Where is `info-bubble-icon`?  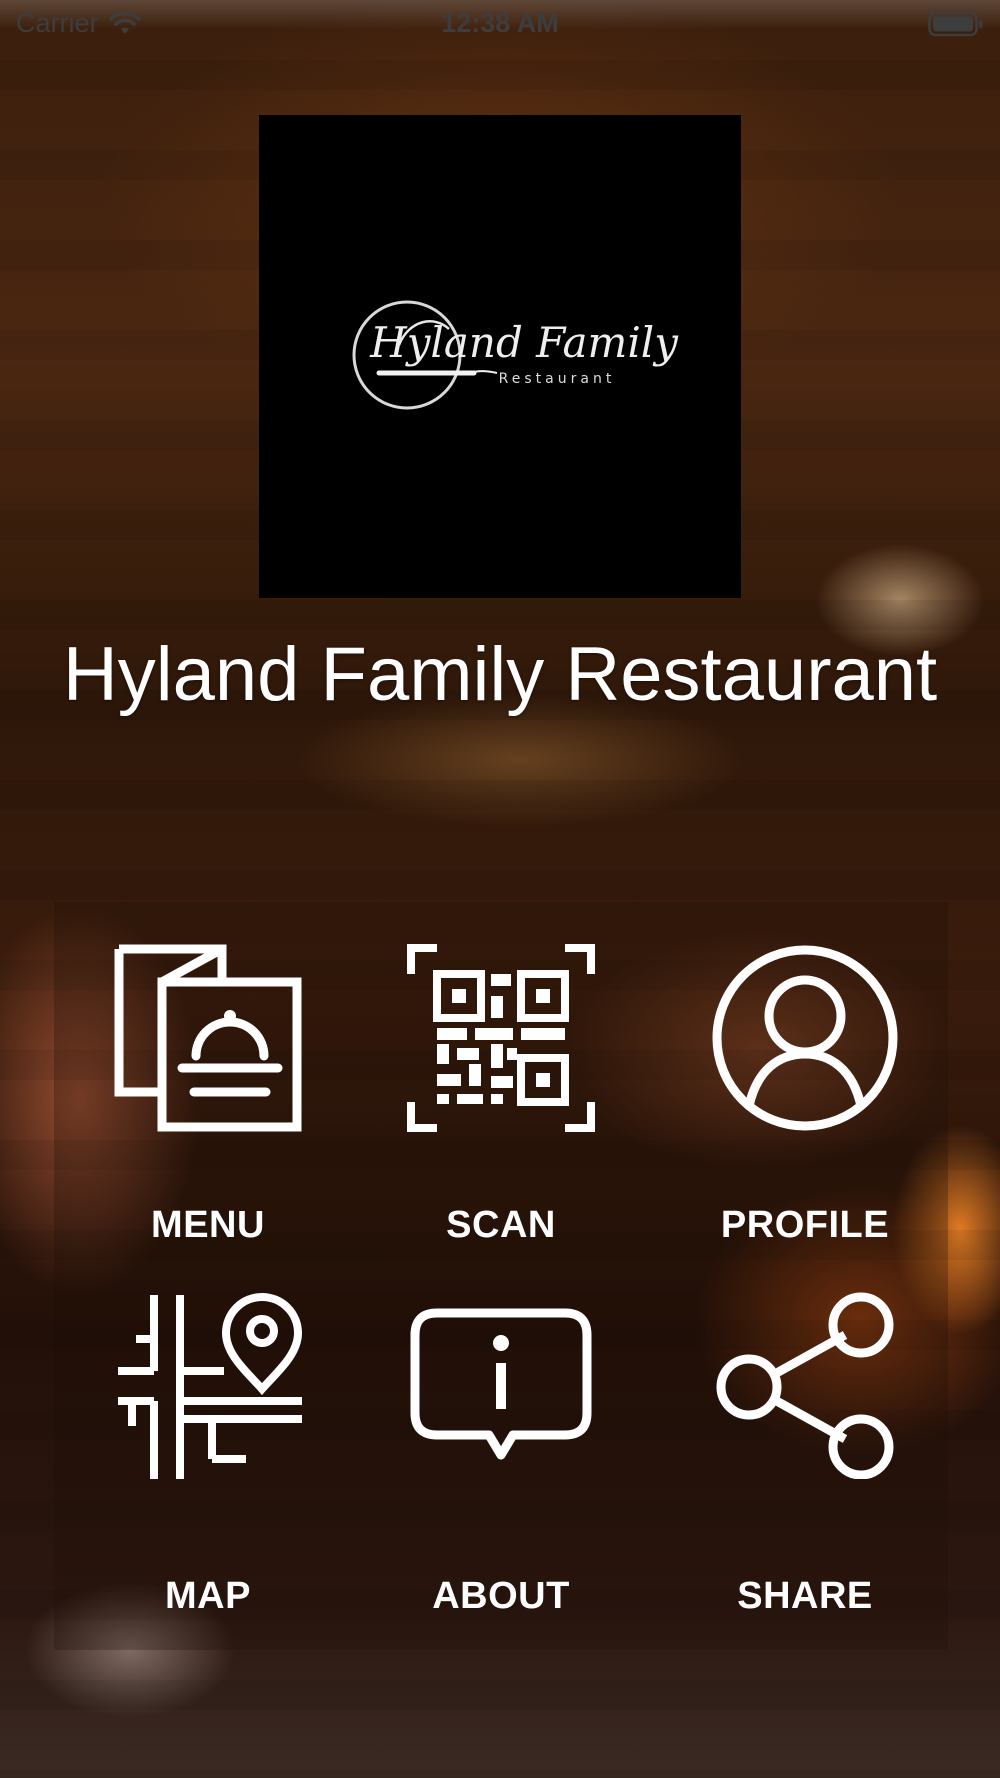
info-bubble-icon is located at coordinates (501, 1385).